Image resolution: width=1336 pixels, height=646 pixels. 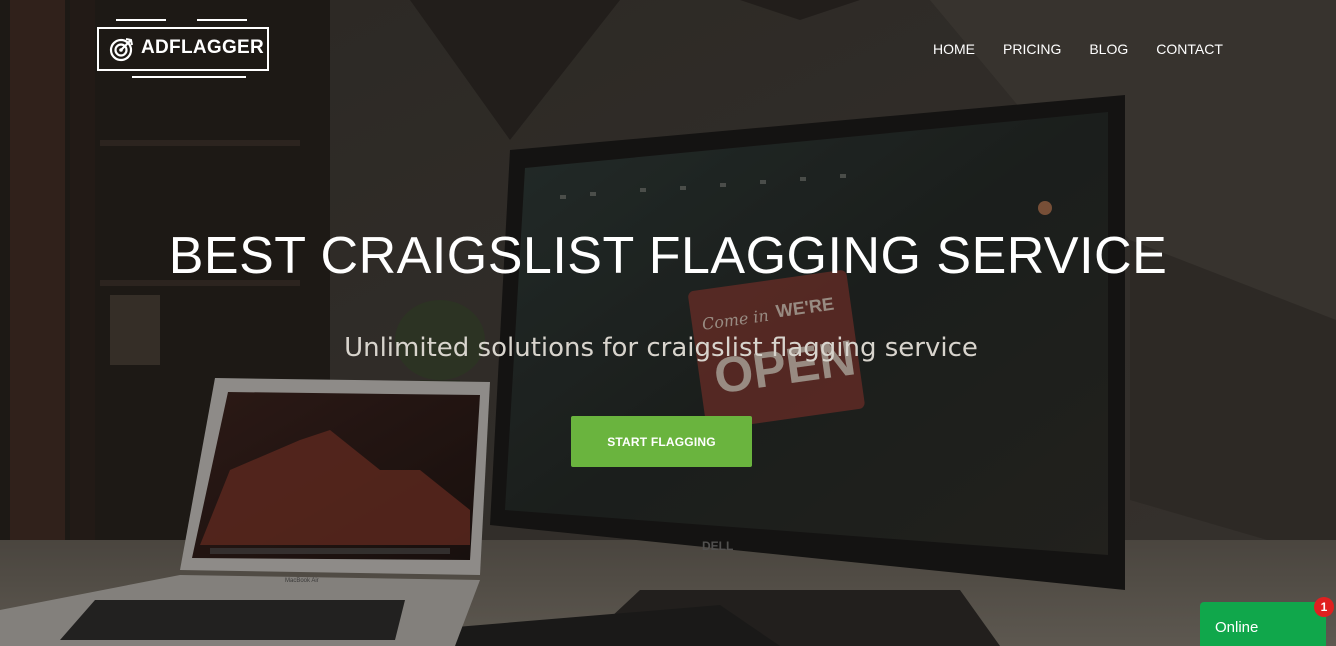 What do you see at coordinates (661, 441) in the screenshot?
I see `start-flagging-button: START FLAGGING` at bounding box center [661, 441].